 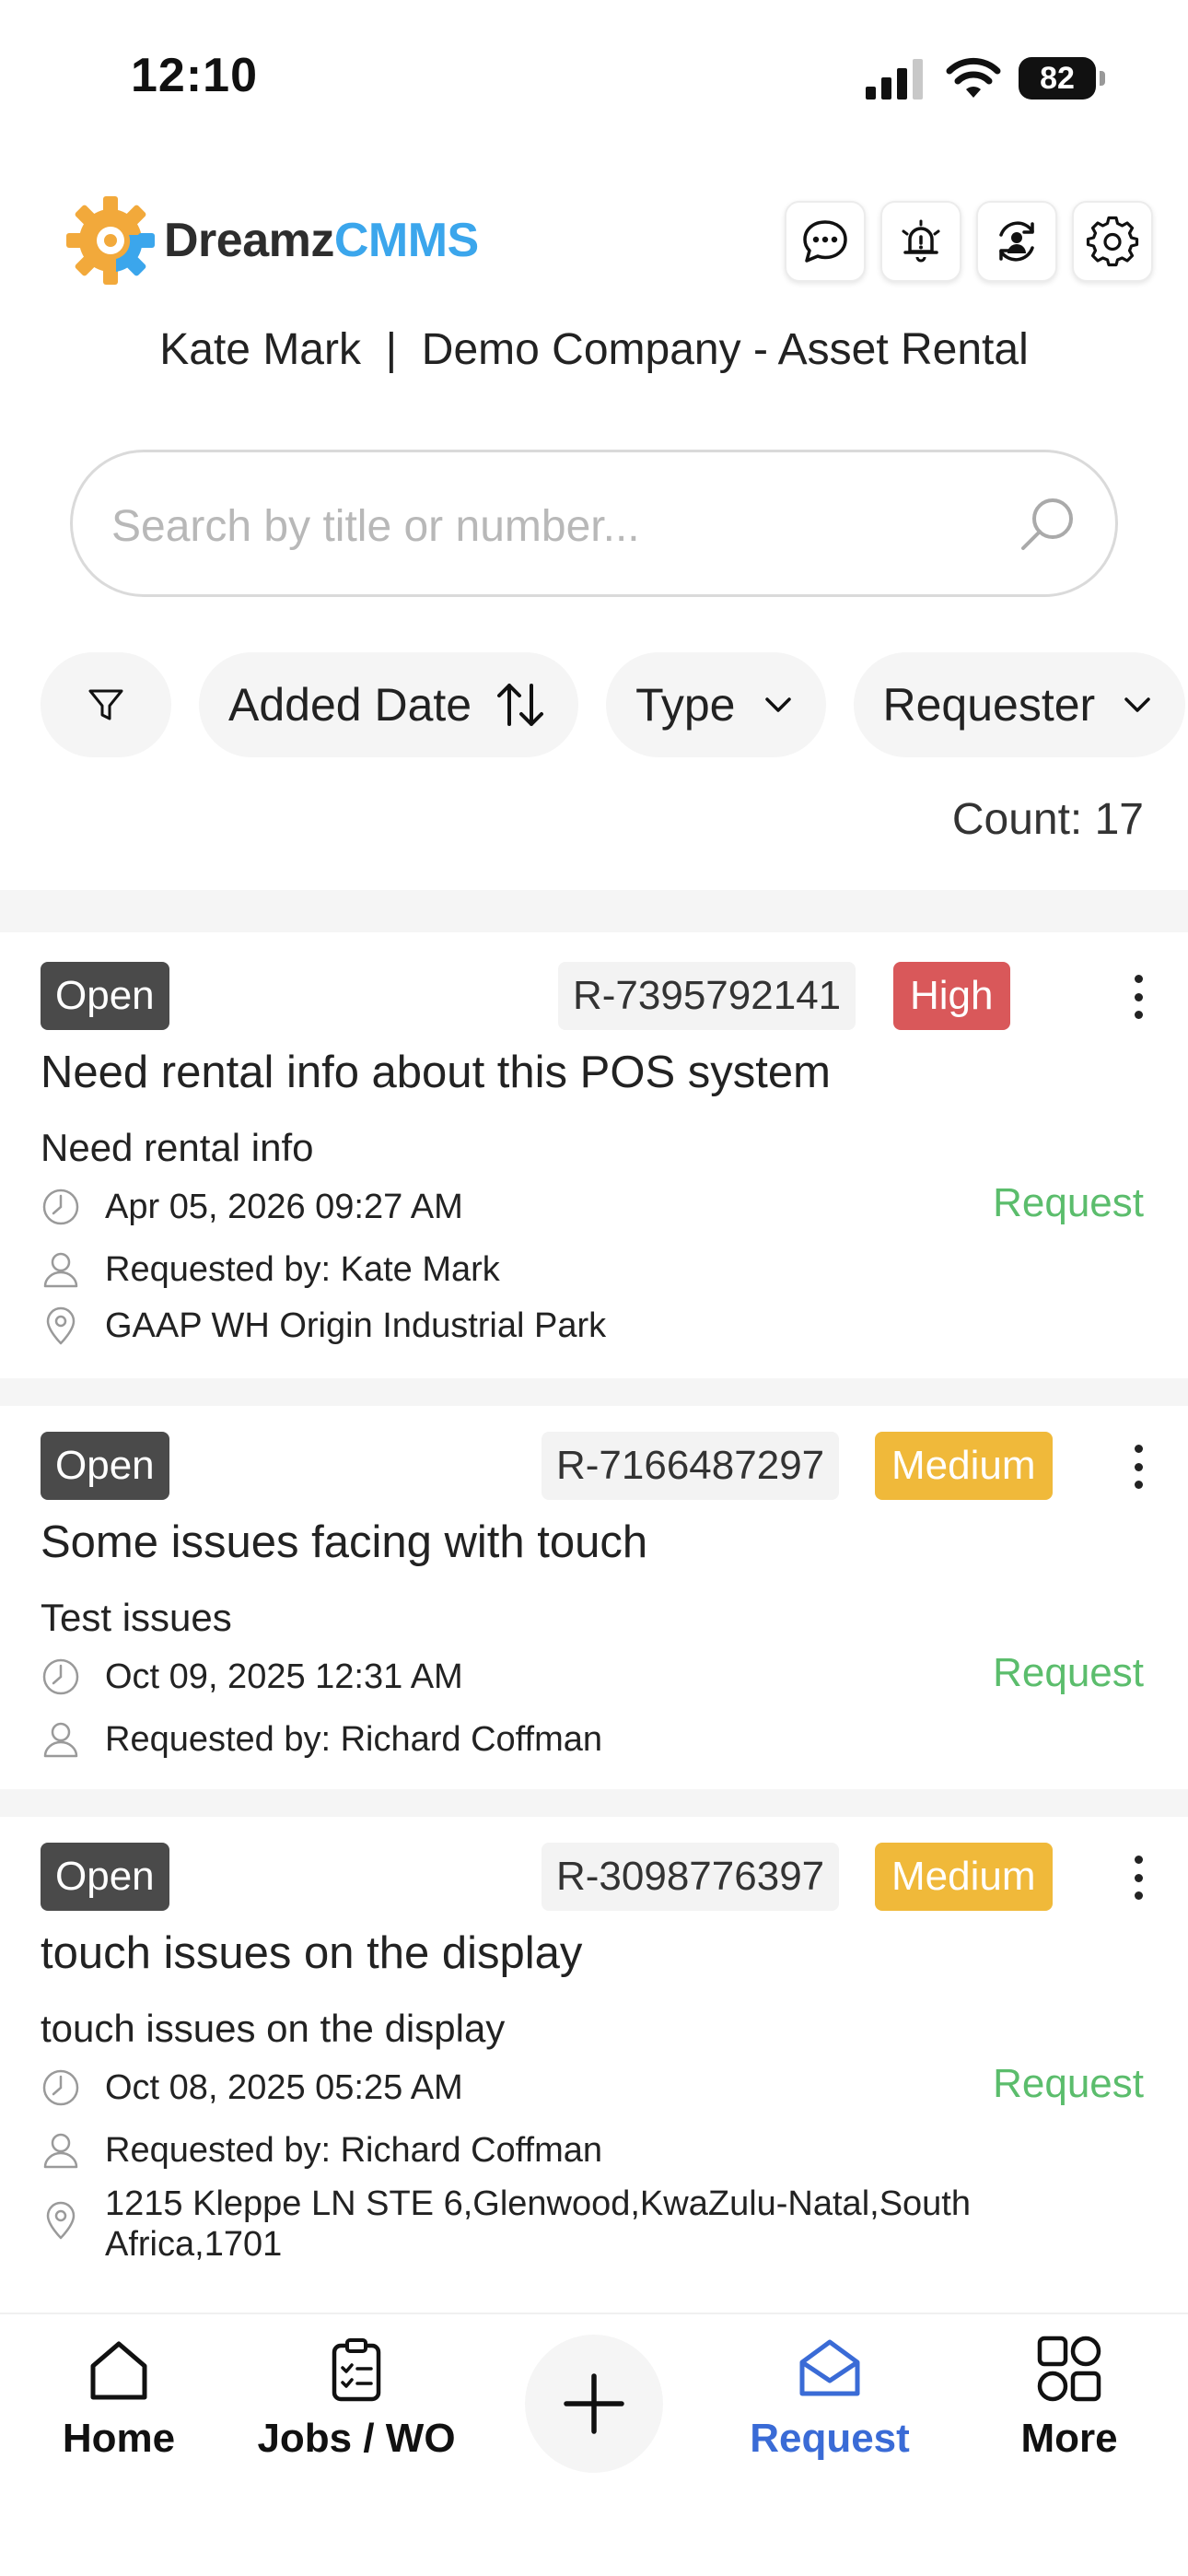 I want to click on priority-badge: High, so click(x=951, y=996).